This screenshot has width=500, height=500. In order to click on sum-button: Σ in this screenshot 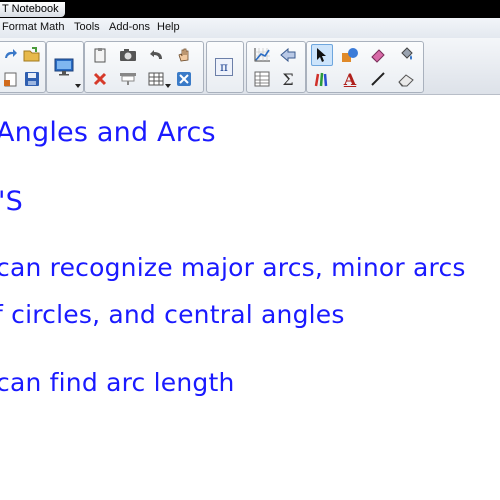, I will do `click(288, 79)`.